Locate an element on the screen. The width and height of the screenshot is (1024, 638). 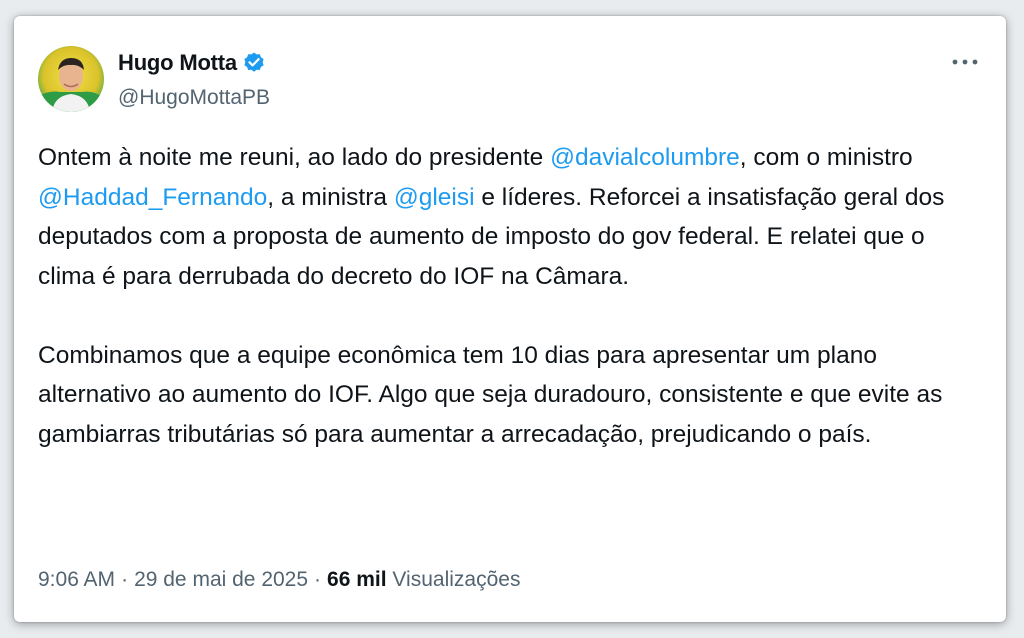
author-name-row: Hugo Motta is located at coordinates (192, 63).